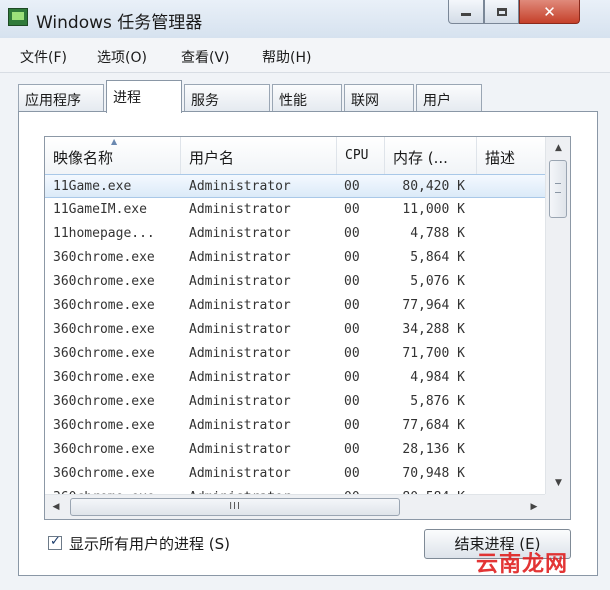 The image size is (610, 590). What do you see at coordinates (295, 330) in the screenshot?
I see `table-row: 360chrome.exe Administrator 00 34,288 K` at bounding box center [295, 330].